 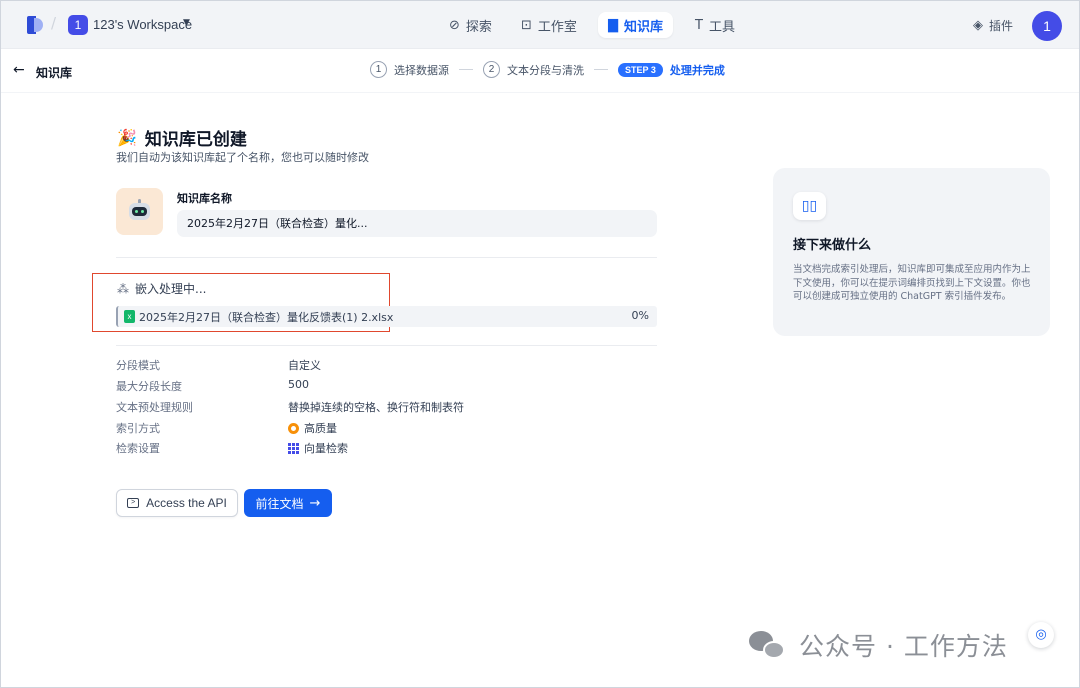 I want to click on plugin-button: ◈ 插件, so click(x=993, y=25).